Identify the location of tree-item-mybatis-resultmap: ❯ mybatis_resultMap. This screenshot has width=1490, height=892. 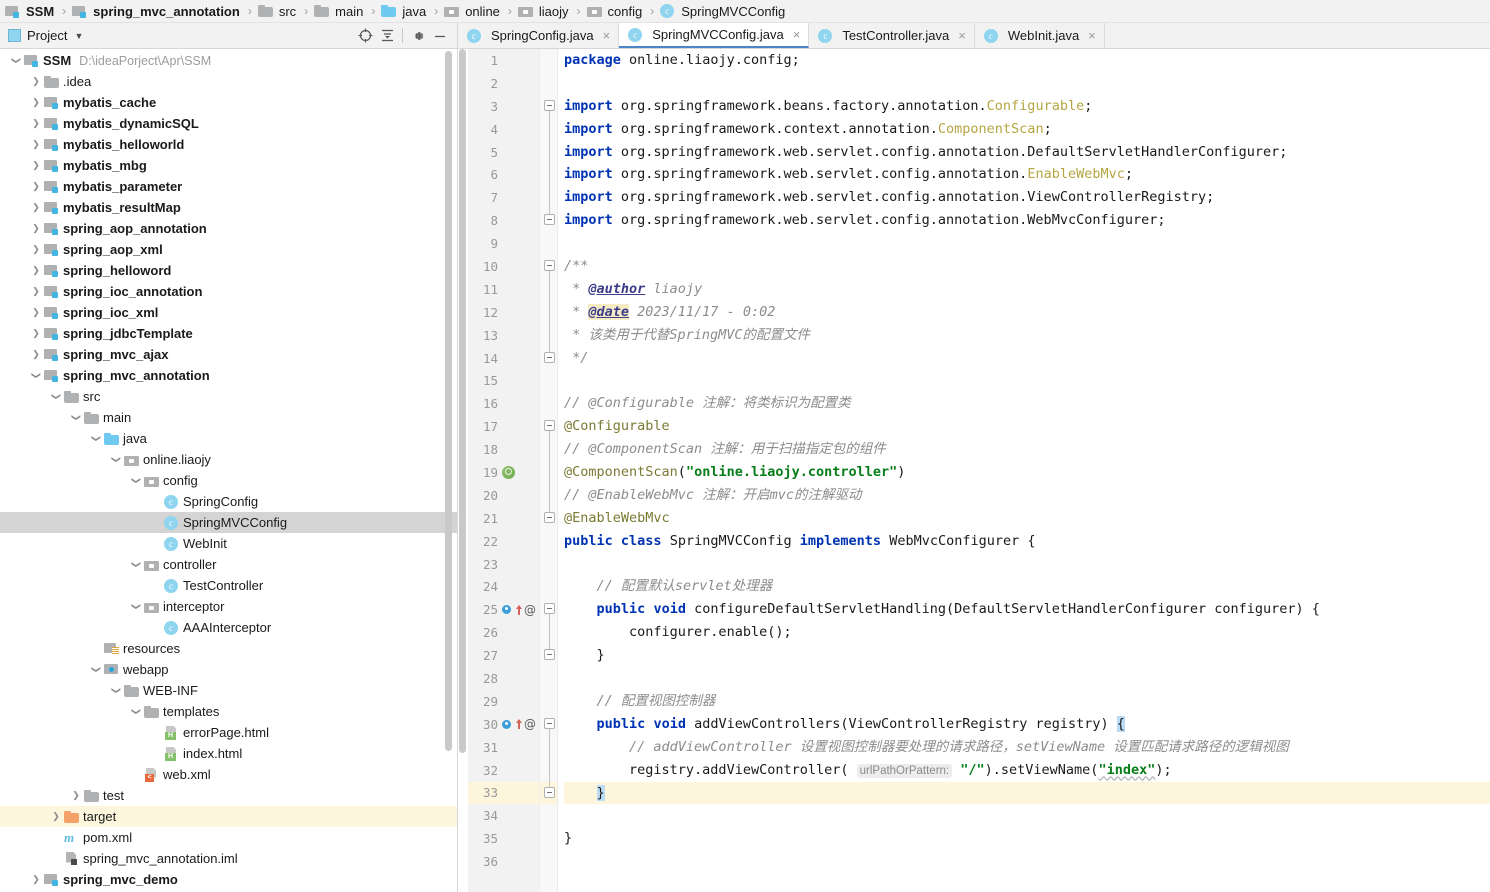
(228, 207).